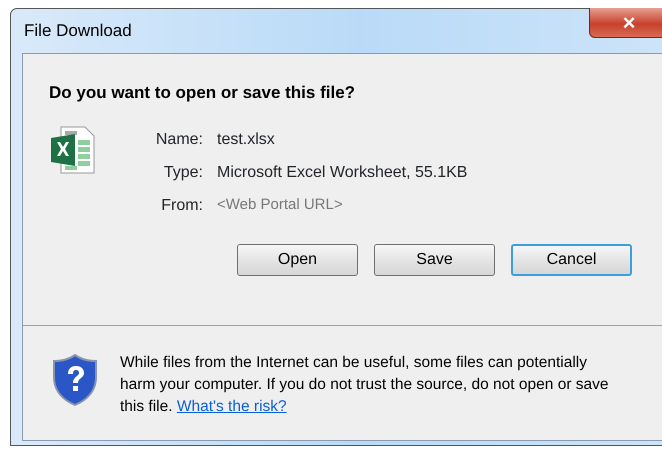 Image resolution: width=662 pixels, height=452 pixels. Describe the element at coordinates (571, 260) in the screenshot. I see `dialog-button: Cancel` at that location.